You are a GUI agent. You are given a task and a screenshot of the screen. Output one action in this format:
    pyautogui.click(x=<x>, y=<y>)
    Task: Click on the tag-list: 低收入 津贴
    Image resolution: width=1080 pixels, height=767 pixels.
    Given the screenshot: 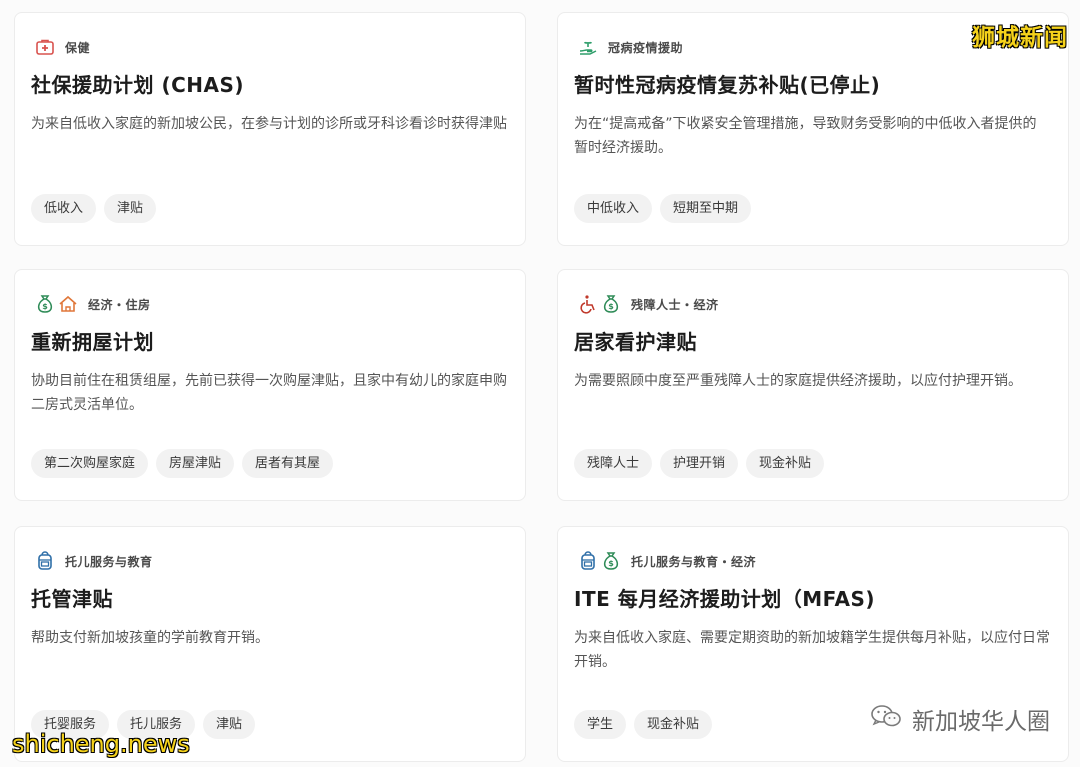 What is the action you would take?
    pyautogui.click(x=94, y=208)
    